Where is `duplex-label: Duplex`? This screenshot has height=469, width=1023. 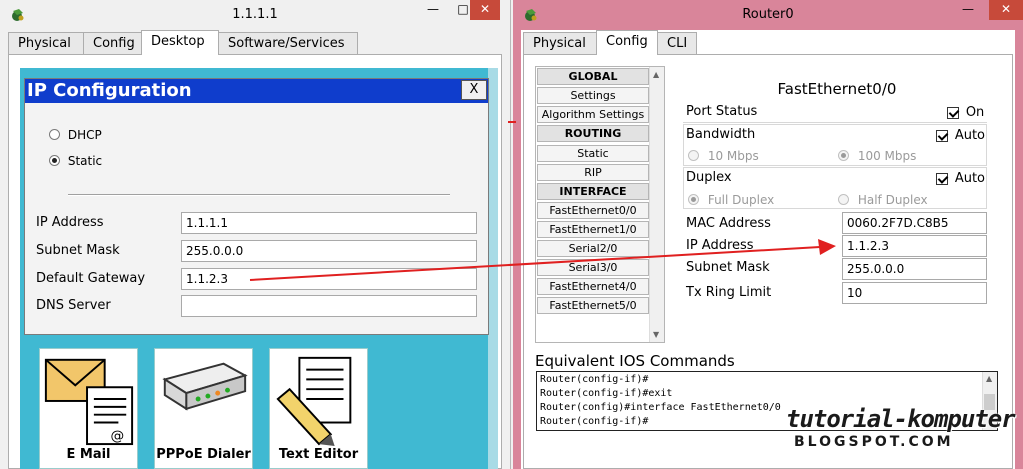 duplex-label: Duplex is located at coordinates (709, 177).